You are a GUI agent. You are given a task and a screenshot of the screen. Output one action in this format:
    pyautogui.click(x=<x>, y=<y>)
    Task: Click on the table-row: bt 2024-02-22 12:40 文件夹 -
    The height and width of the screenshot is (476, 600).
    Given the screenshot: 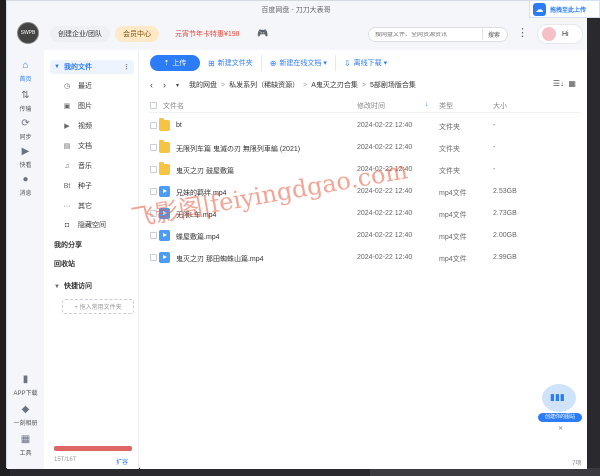 What is the action you would take?
    pyautogui.click(x=365, y=126)
    